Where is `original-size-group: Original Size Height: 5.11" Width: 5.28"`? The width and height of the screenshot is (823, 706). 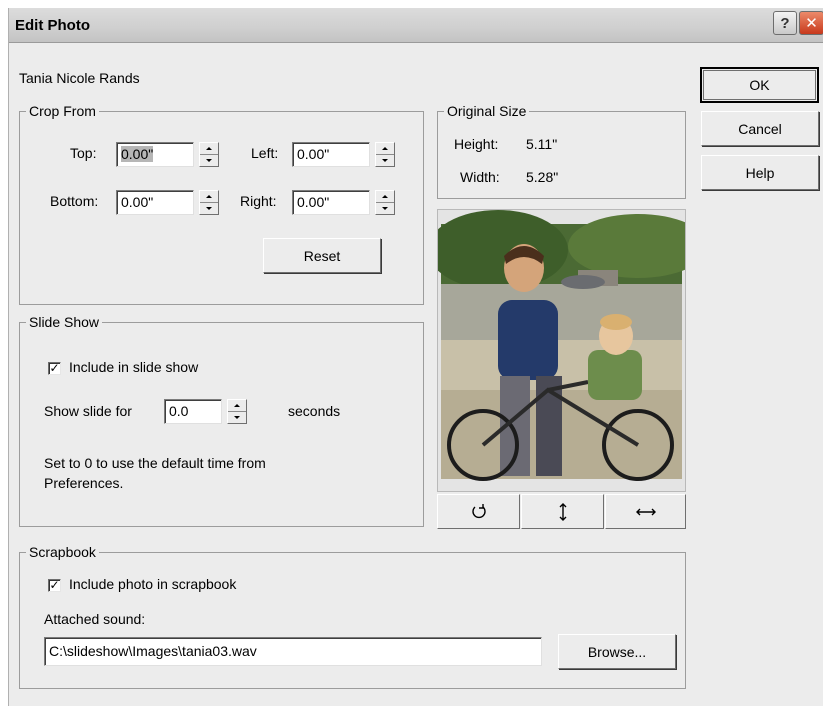 original-size-group: Original Size Height: 5.11" Width: 5.28" is located at coordinates (561, 150).